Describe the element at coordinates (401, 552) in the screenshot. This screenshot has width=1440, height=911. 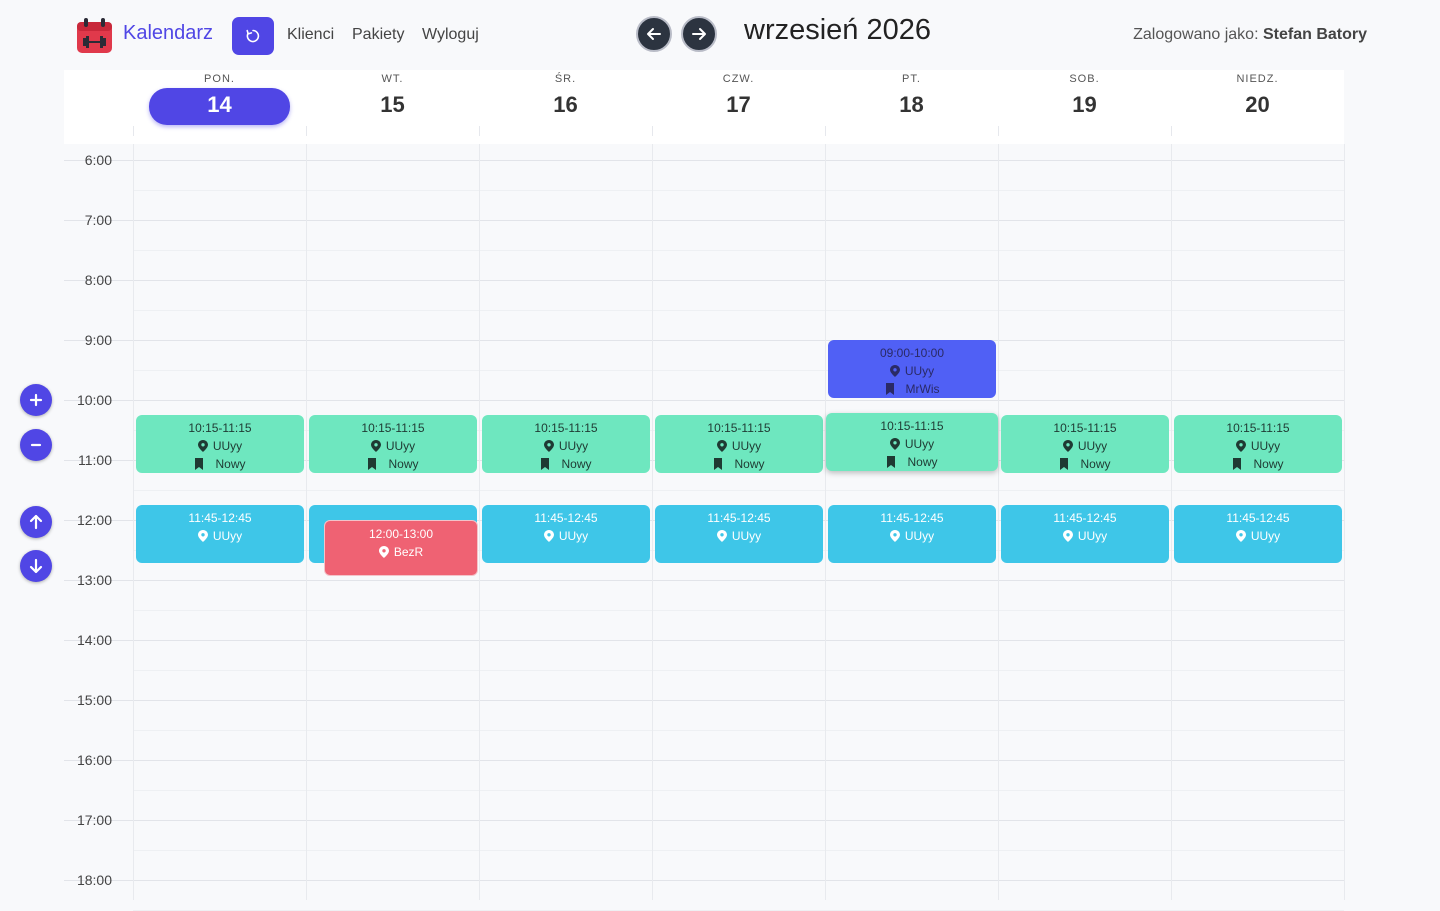
I see `event-location: BezR` at that location.